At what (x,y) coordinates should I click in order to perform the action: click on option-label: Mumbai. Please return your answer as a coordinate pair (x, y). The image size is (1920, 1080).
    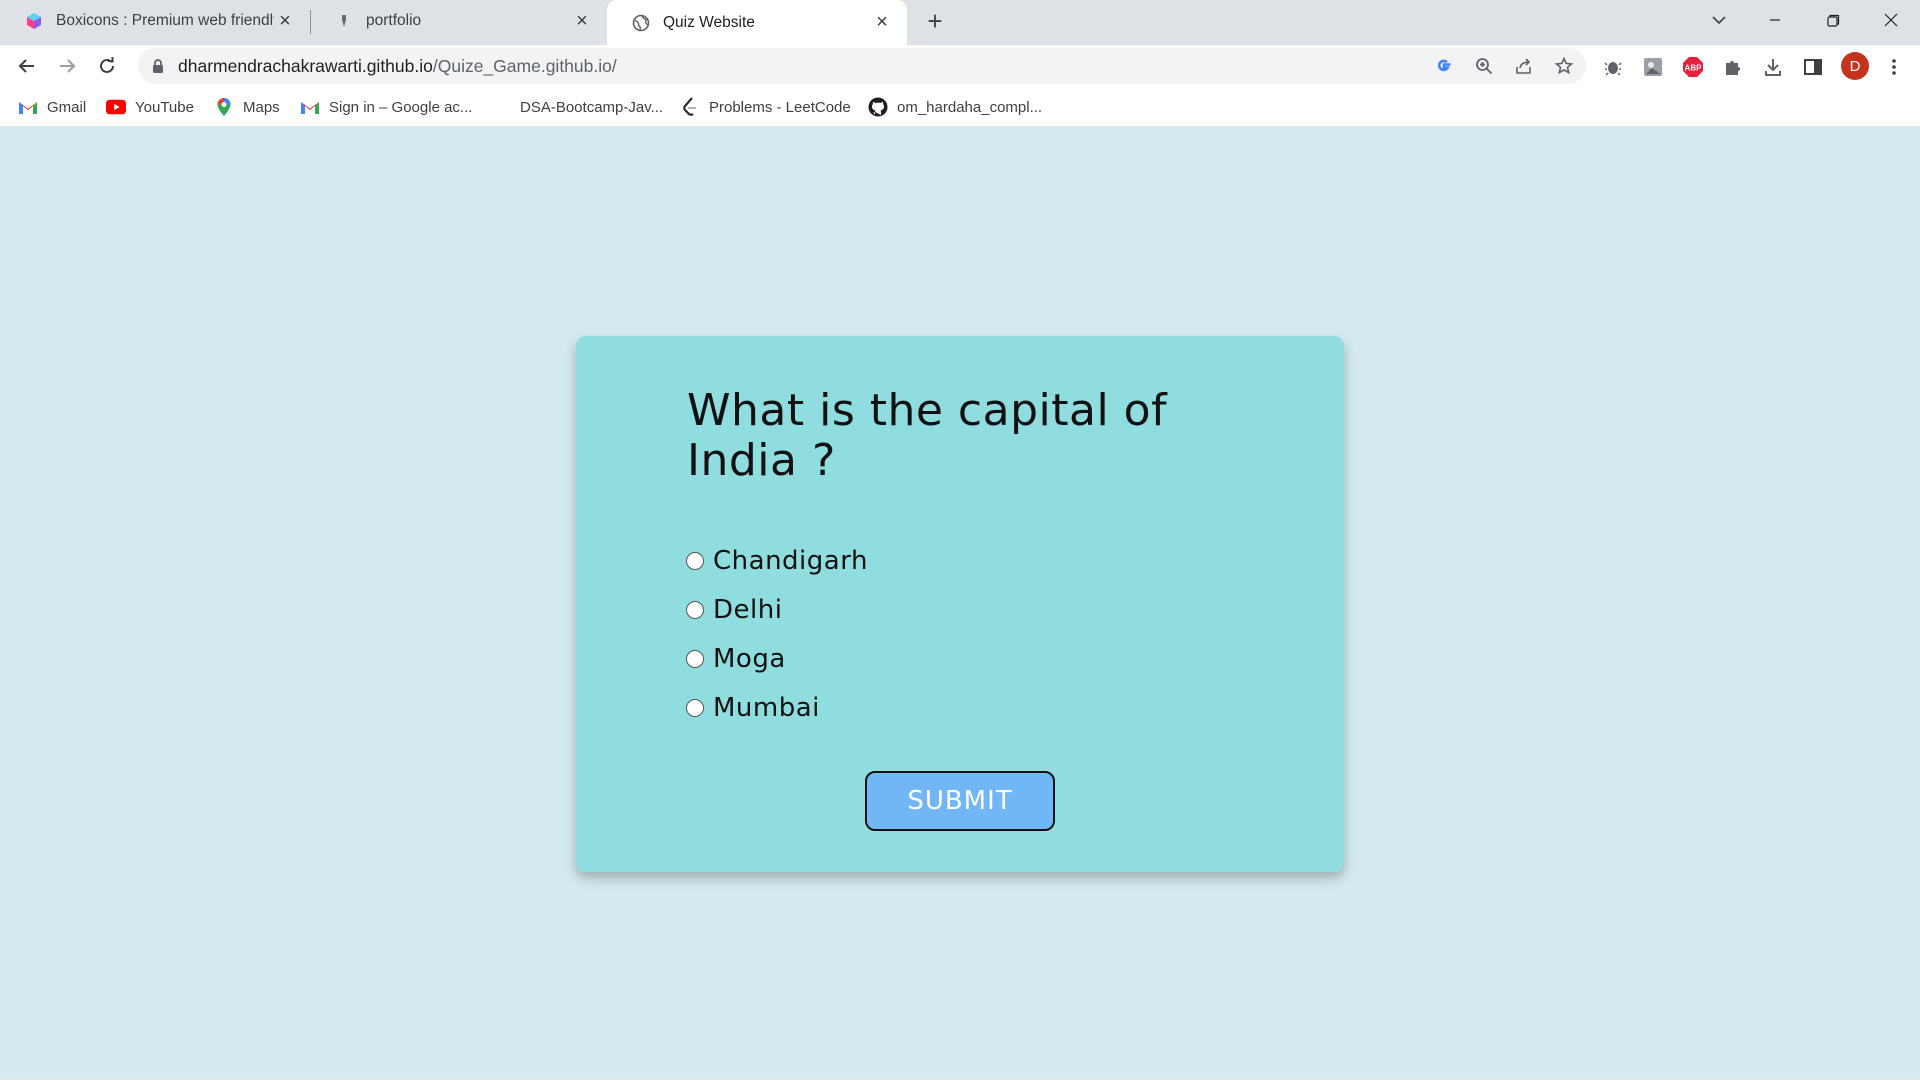
    Looking at the image, I should click on (766, 708).